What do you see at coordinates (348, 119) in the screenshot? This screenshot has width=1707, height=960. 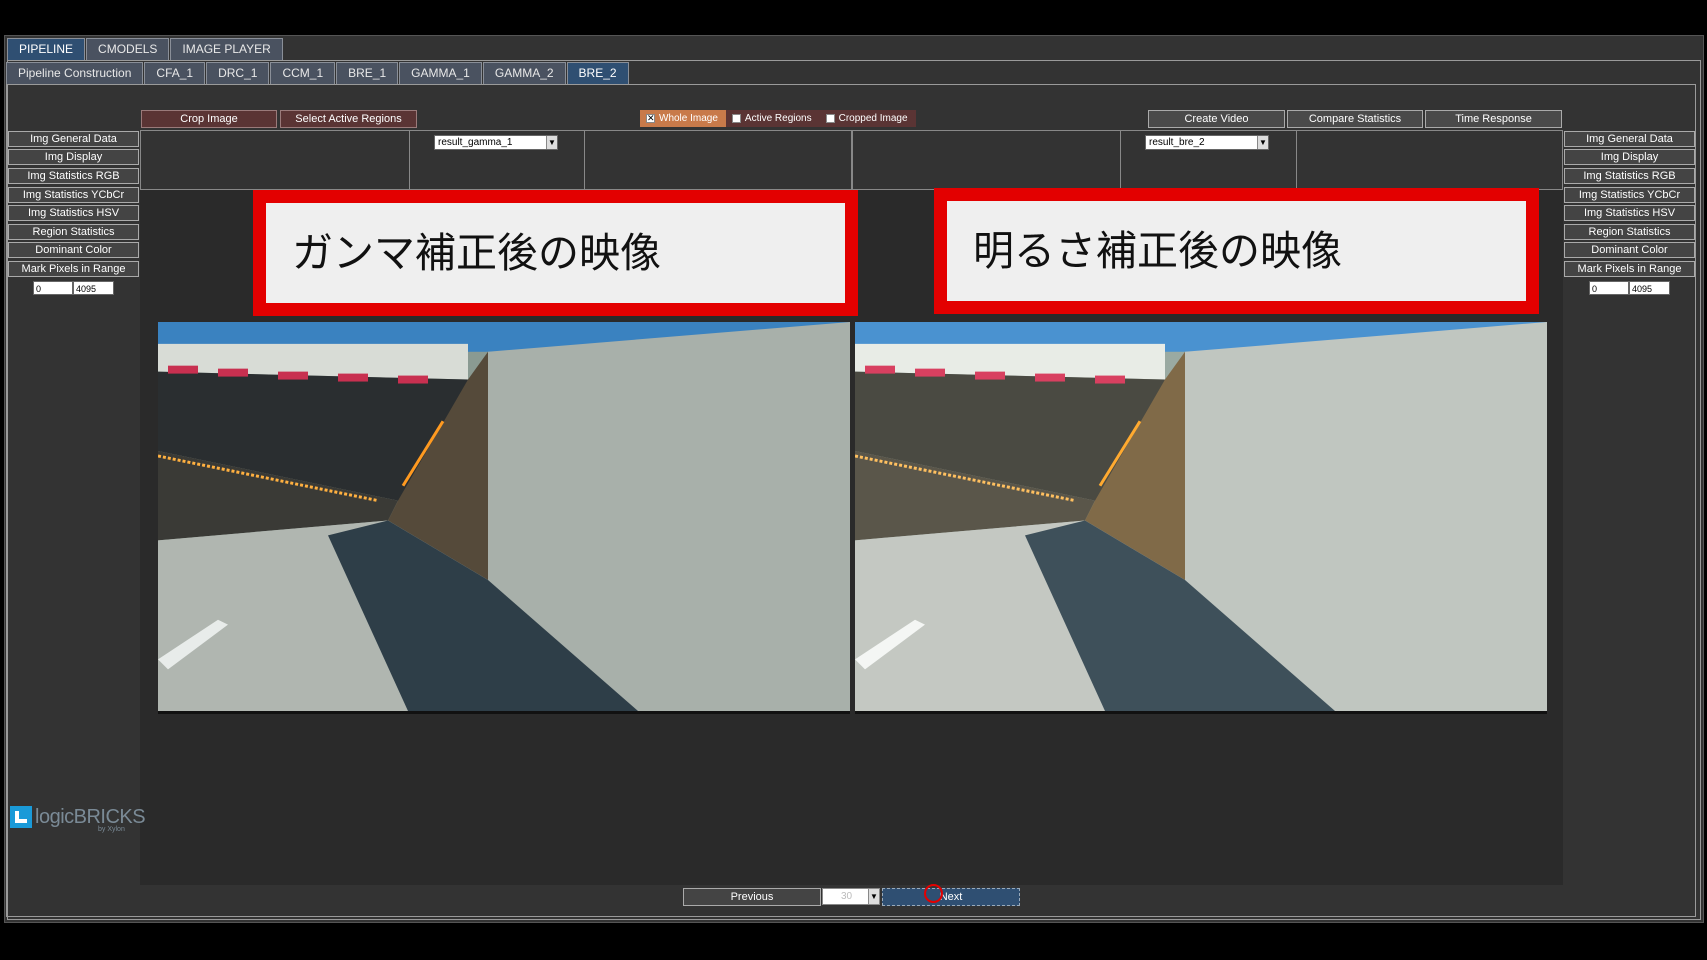 I see `select-active-regions-button: Select Active Regions` at bounding box center [348, 119].